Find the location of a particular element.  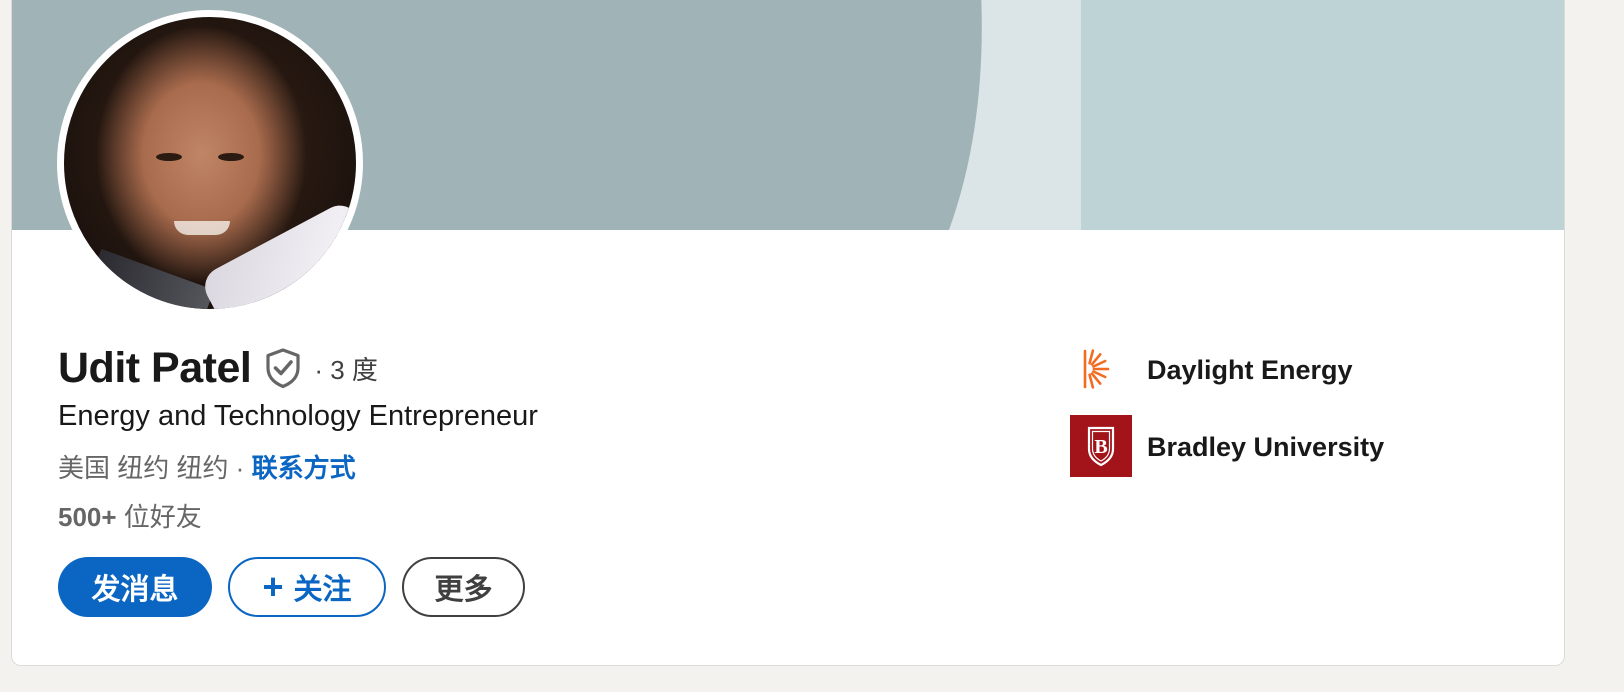

follow-button-label: 关注 is located at coordinates (322, 590).